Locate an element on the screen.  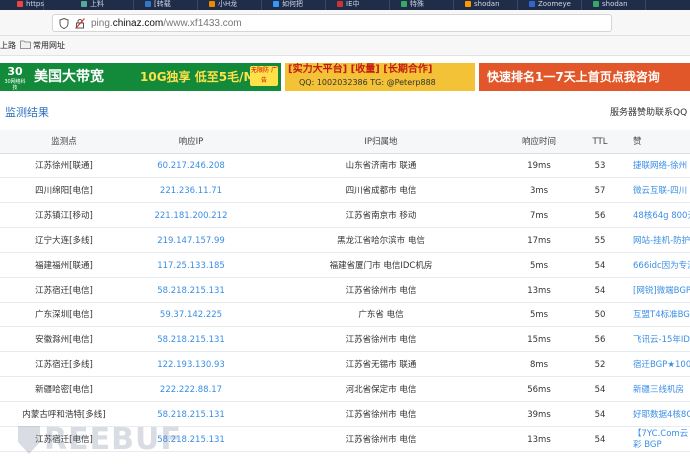
cell-monitor-point: 安徽滁州[电信] is located at coordinates (64, 340).